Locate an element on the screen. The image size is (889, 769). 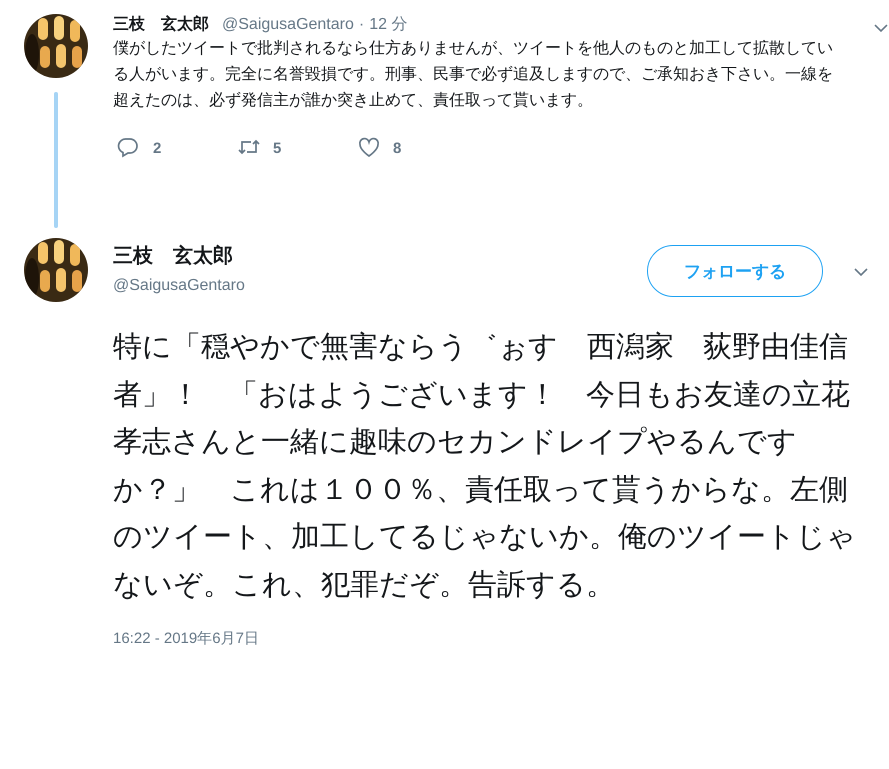
timestamp: 12 分 is located at coordinates (388, 24).